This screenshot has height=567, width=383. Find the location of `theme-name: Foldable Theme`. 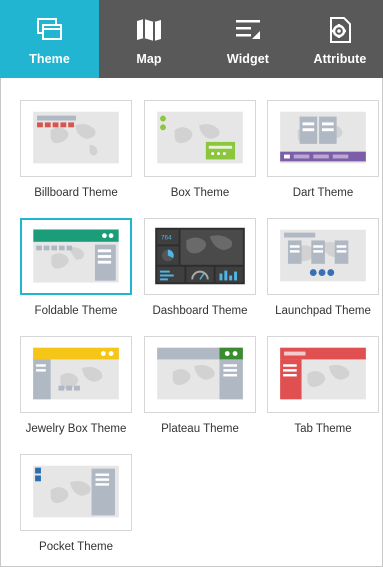

theme-name: Foldable Theme is located at coordinates (76, 311).